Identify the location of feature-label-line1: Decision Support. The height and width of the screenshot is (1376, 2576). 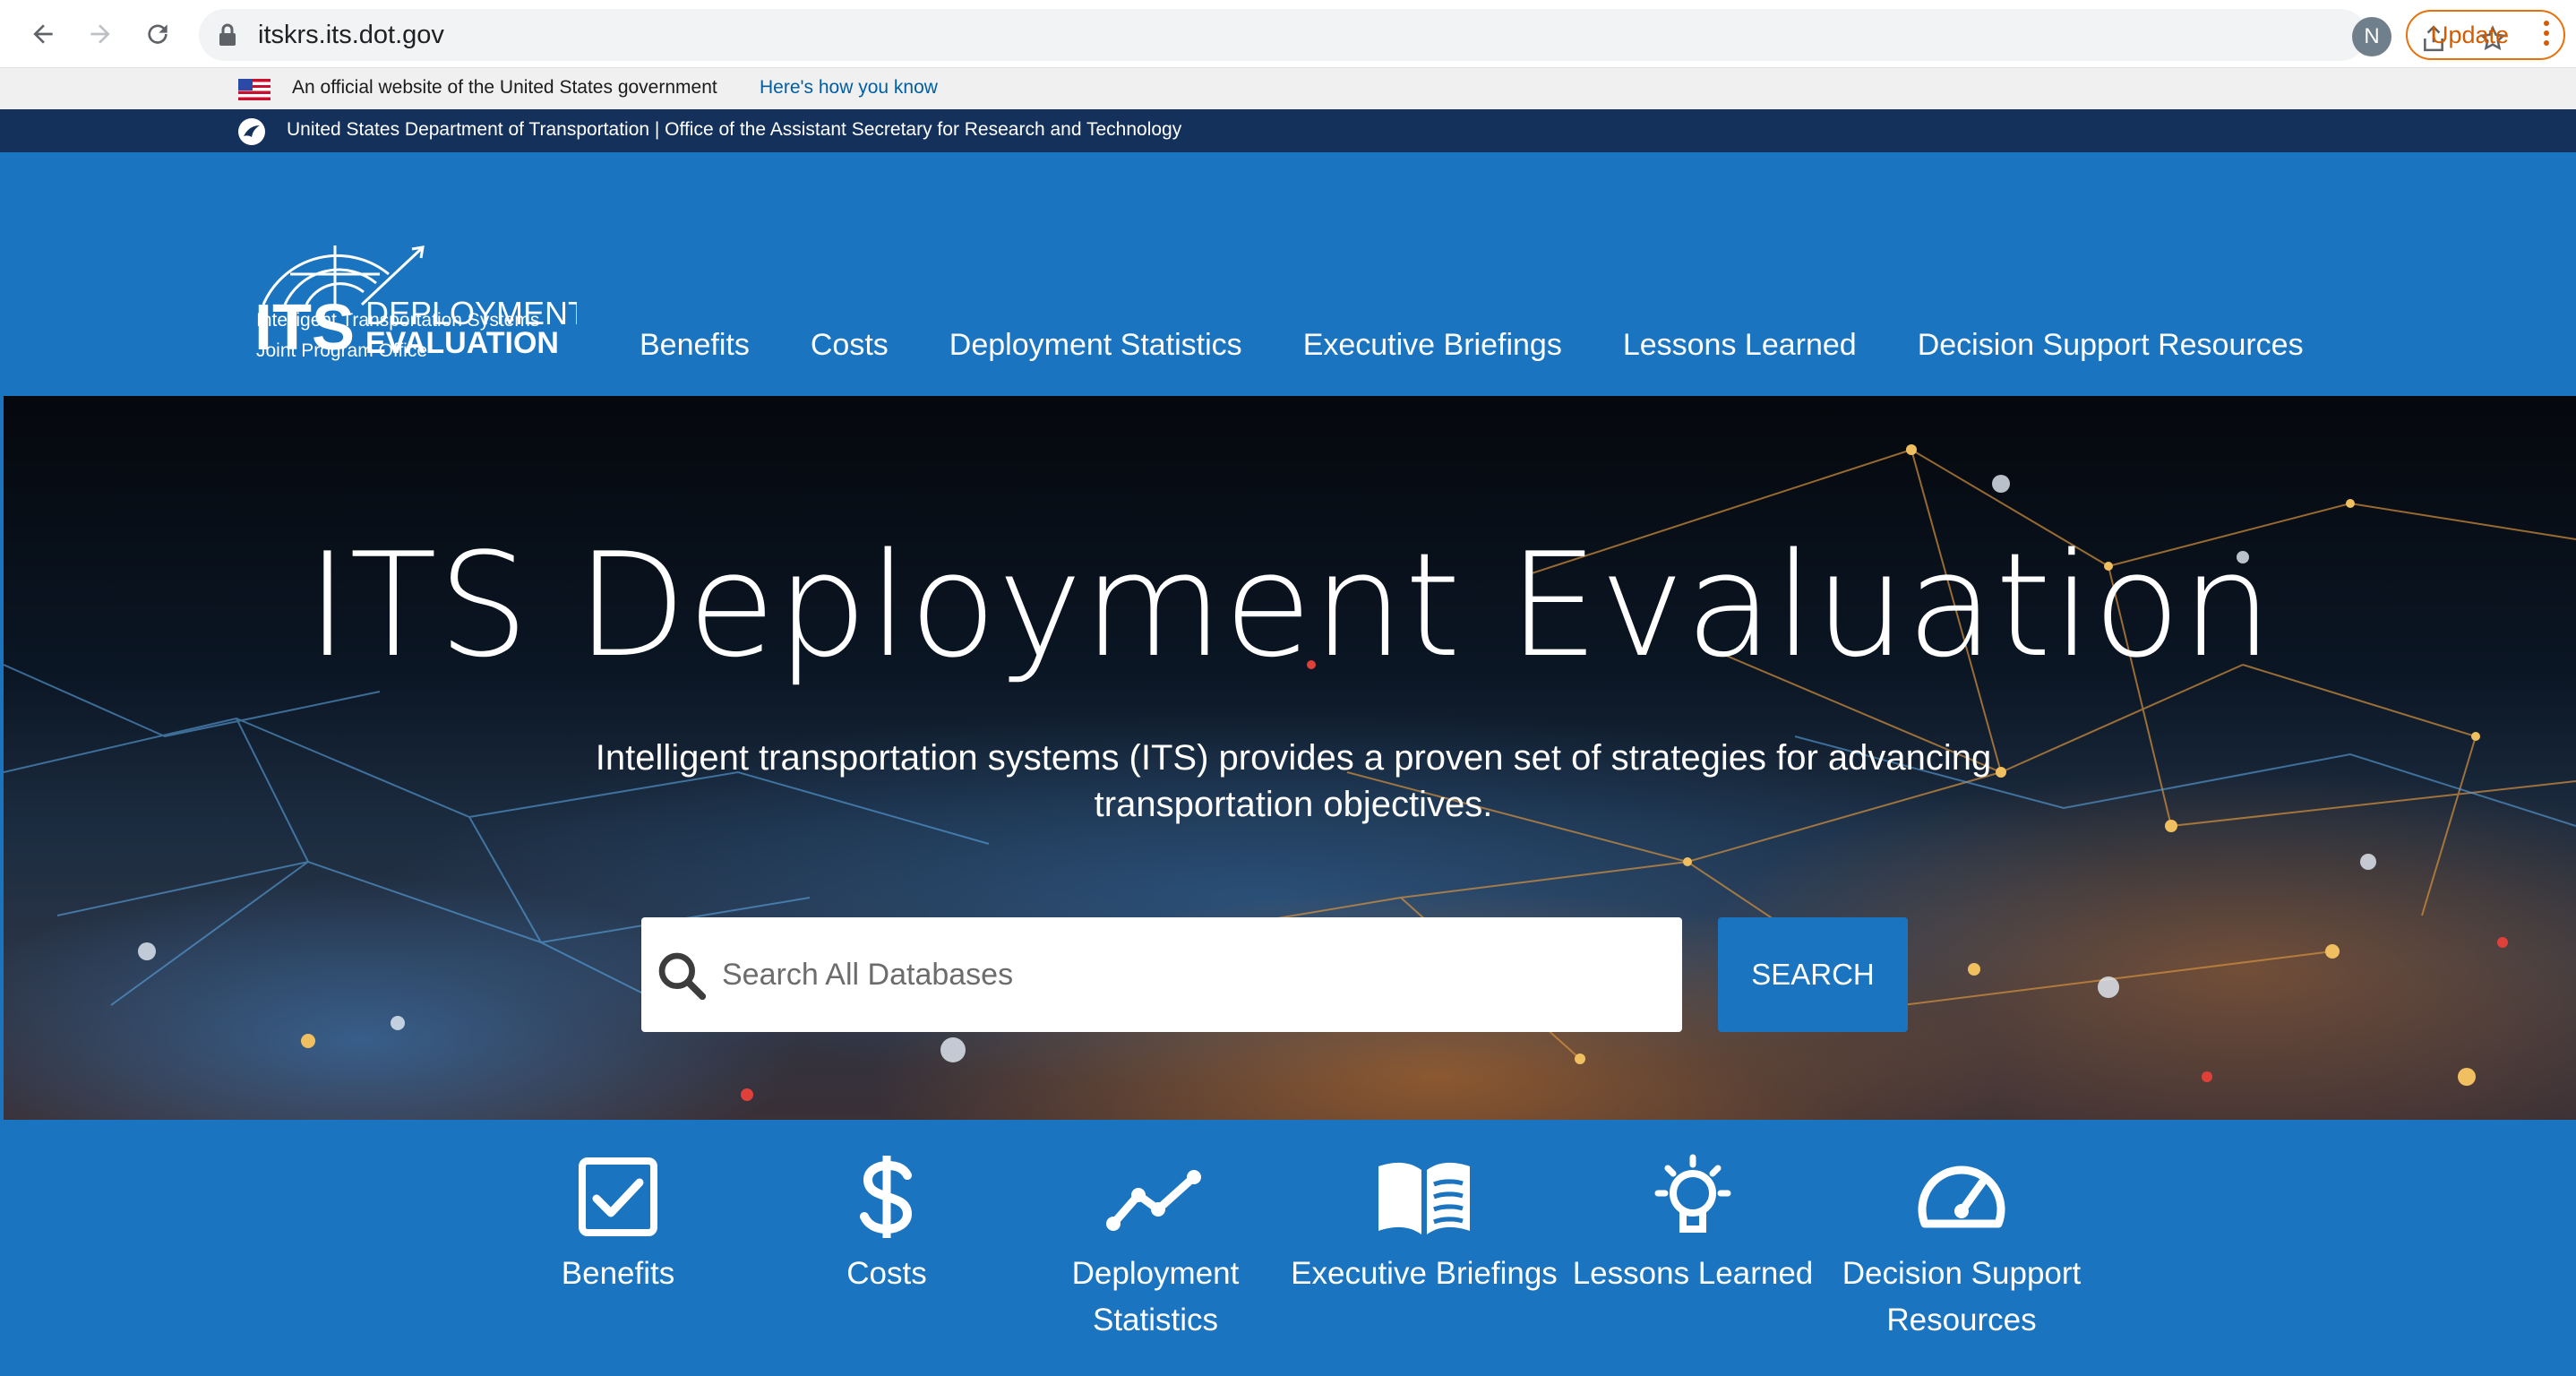
(1962, 1273).